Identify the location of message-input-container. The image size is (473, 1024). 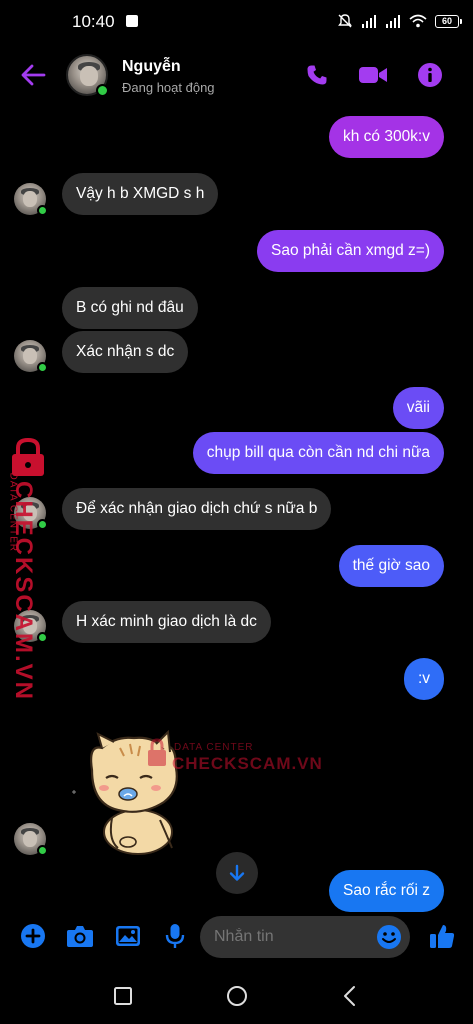
(305, 937).